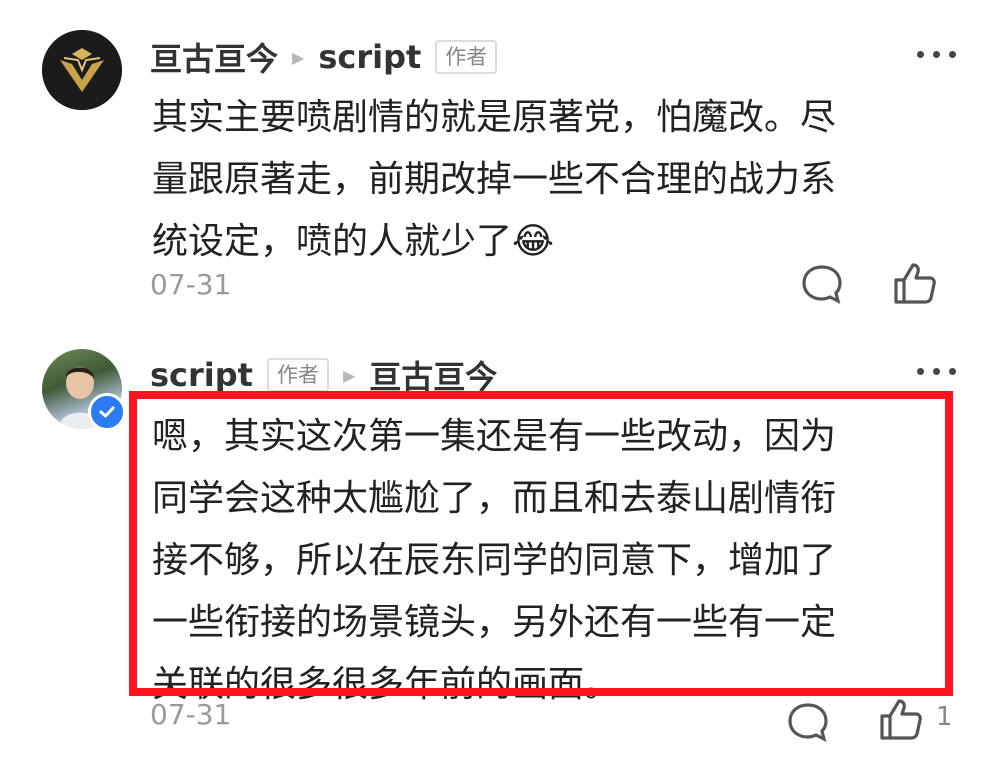  Describe the element at coordinates (107, 412) in the screenshot. I see `verified-badge-icon` at that location.